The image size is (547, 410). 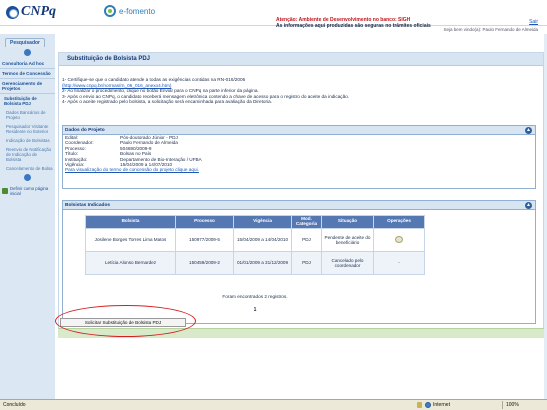 I want to click on cell-bolsista: Letícia Alonso Bernardez, so click(x=130, y=262).